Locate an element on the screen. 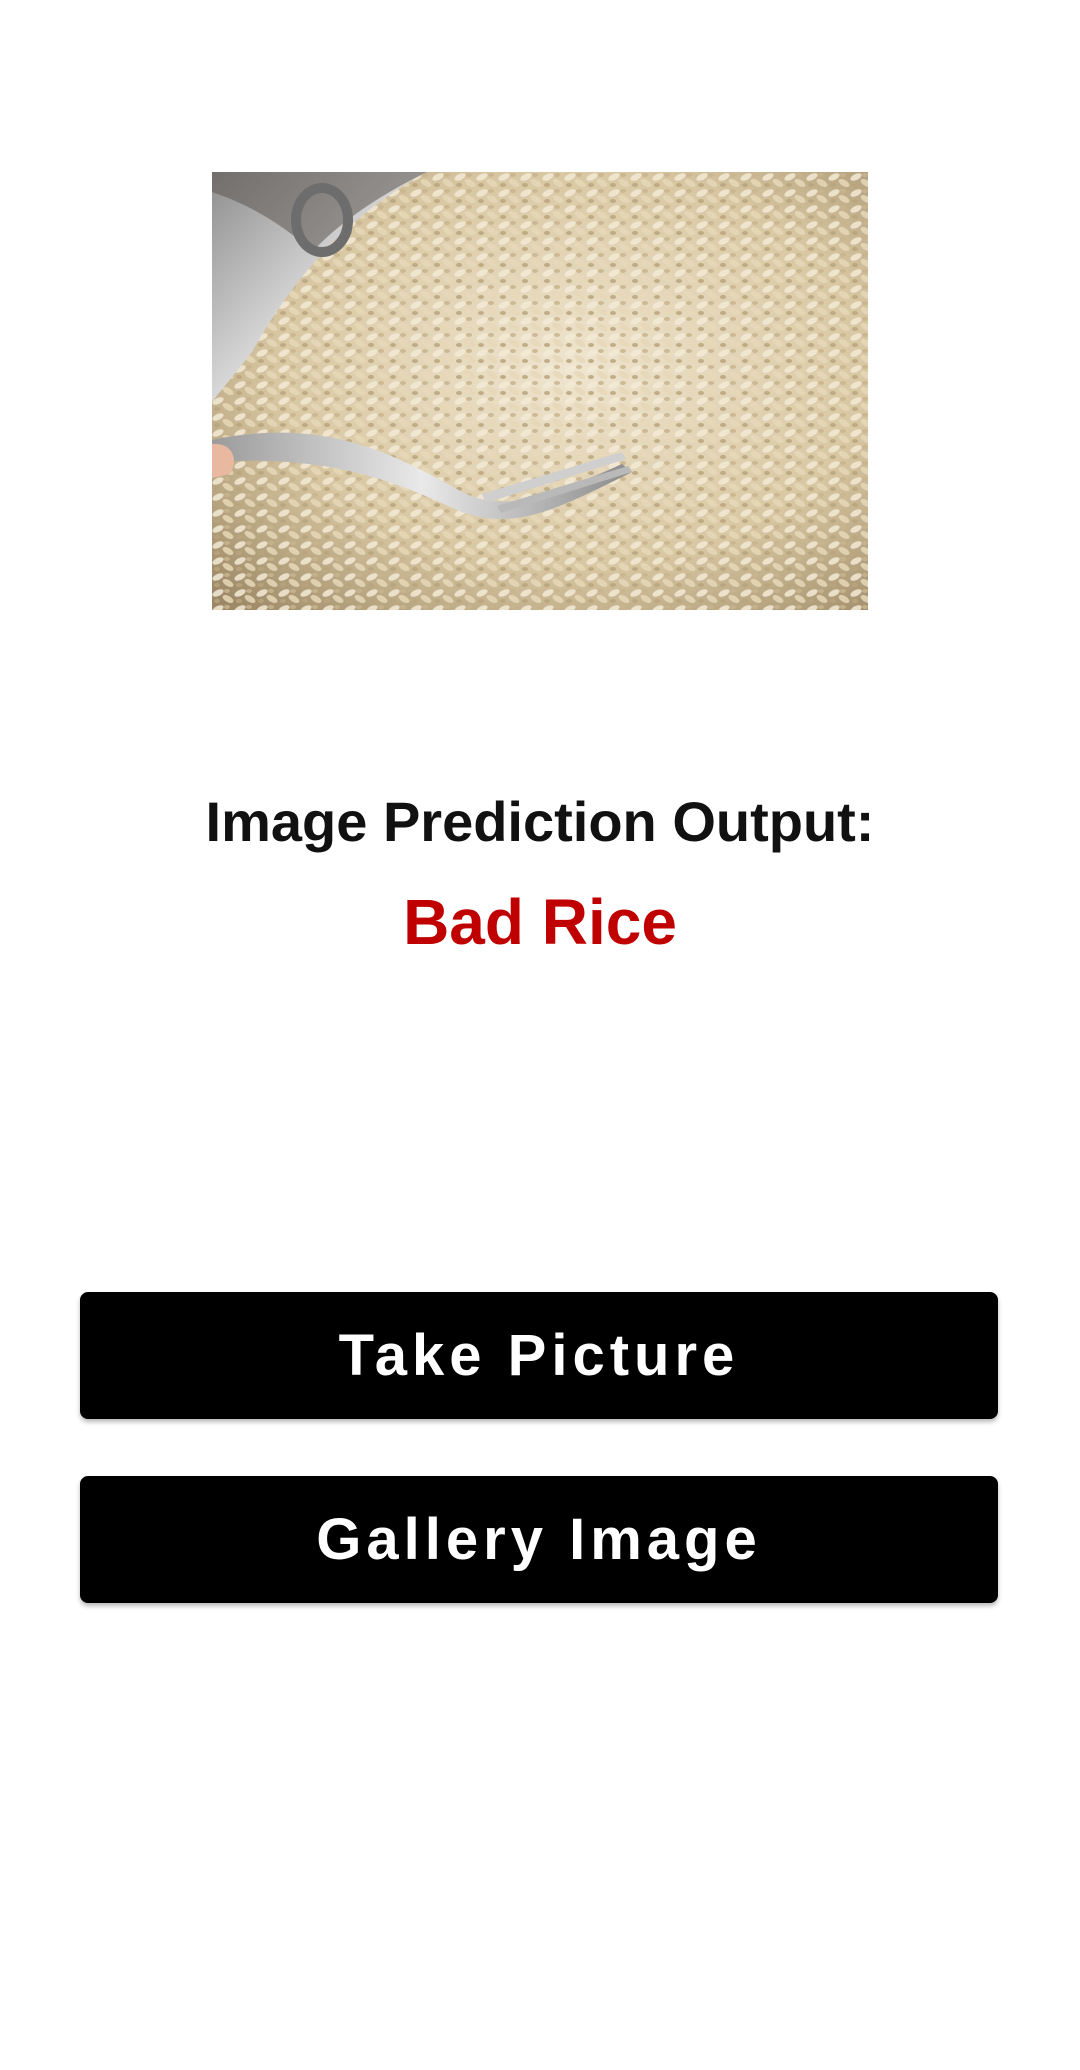  prediction-result: Bad Rice is located at coordinates (540, 922).